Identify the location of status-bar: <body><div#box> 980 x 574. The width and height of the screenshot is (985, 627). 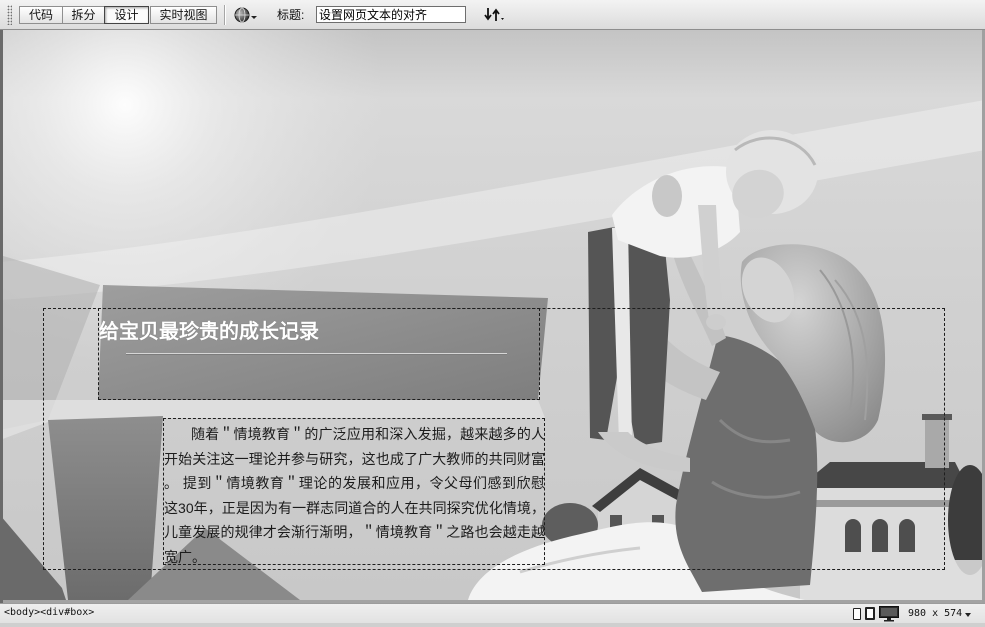
(492, 613).